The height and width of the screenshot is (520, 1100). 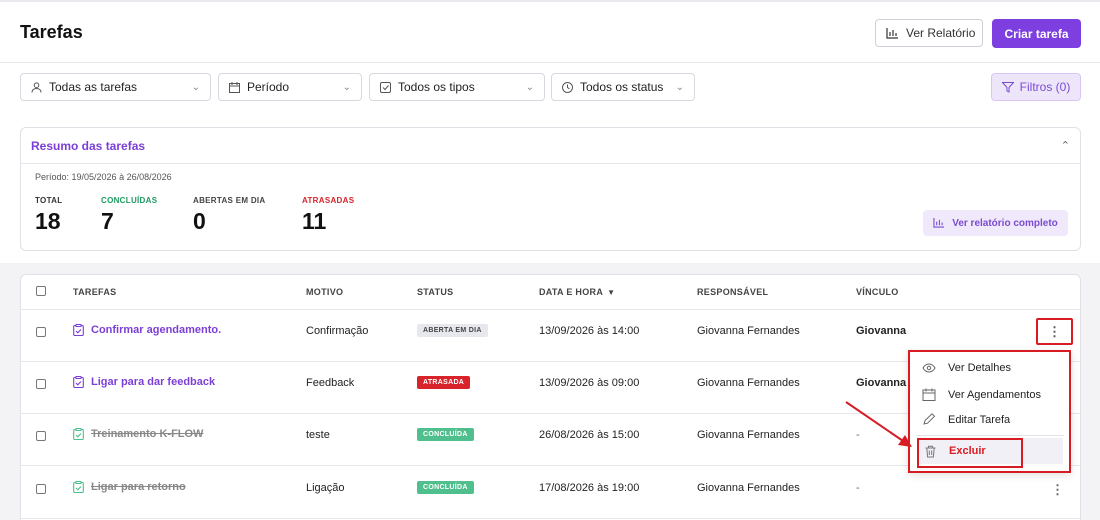 What do you see at coordinates (589, 435) in the screenshot?
I see `task-datetime: 26/08/2026 às 15:00` at bounding box center [589, 435].